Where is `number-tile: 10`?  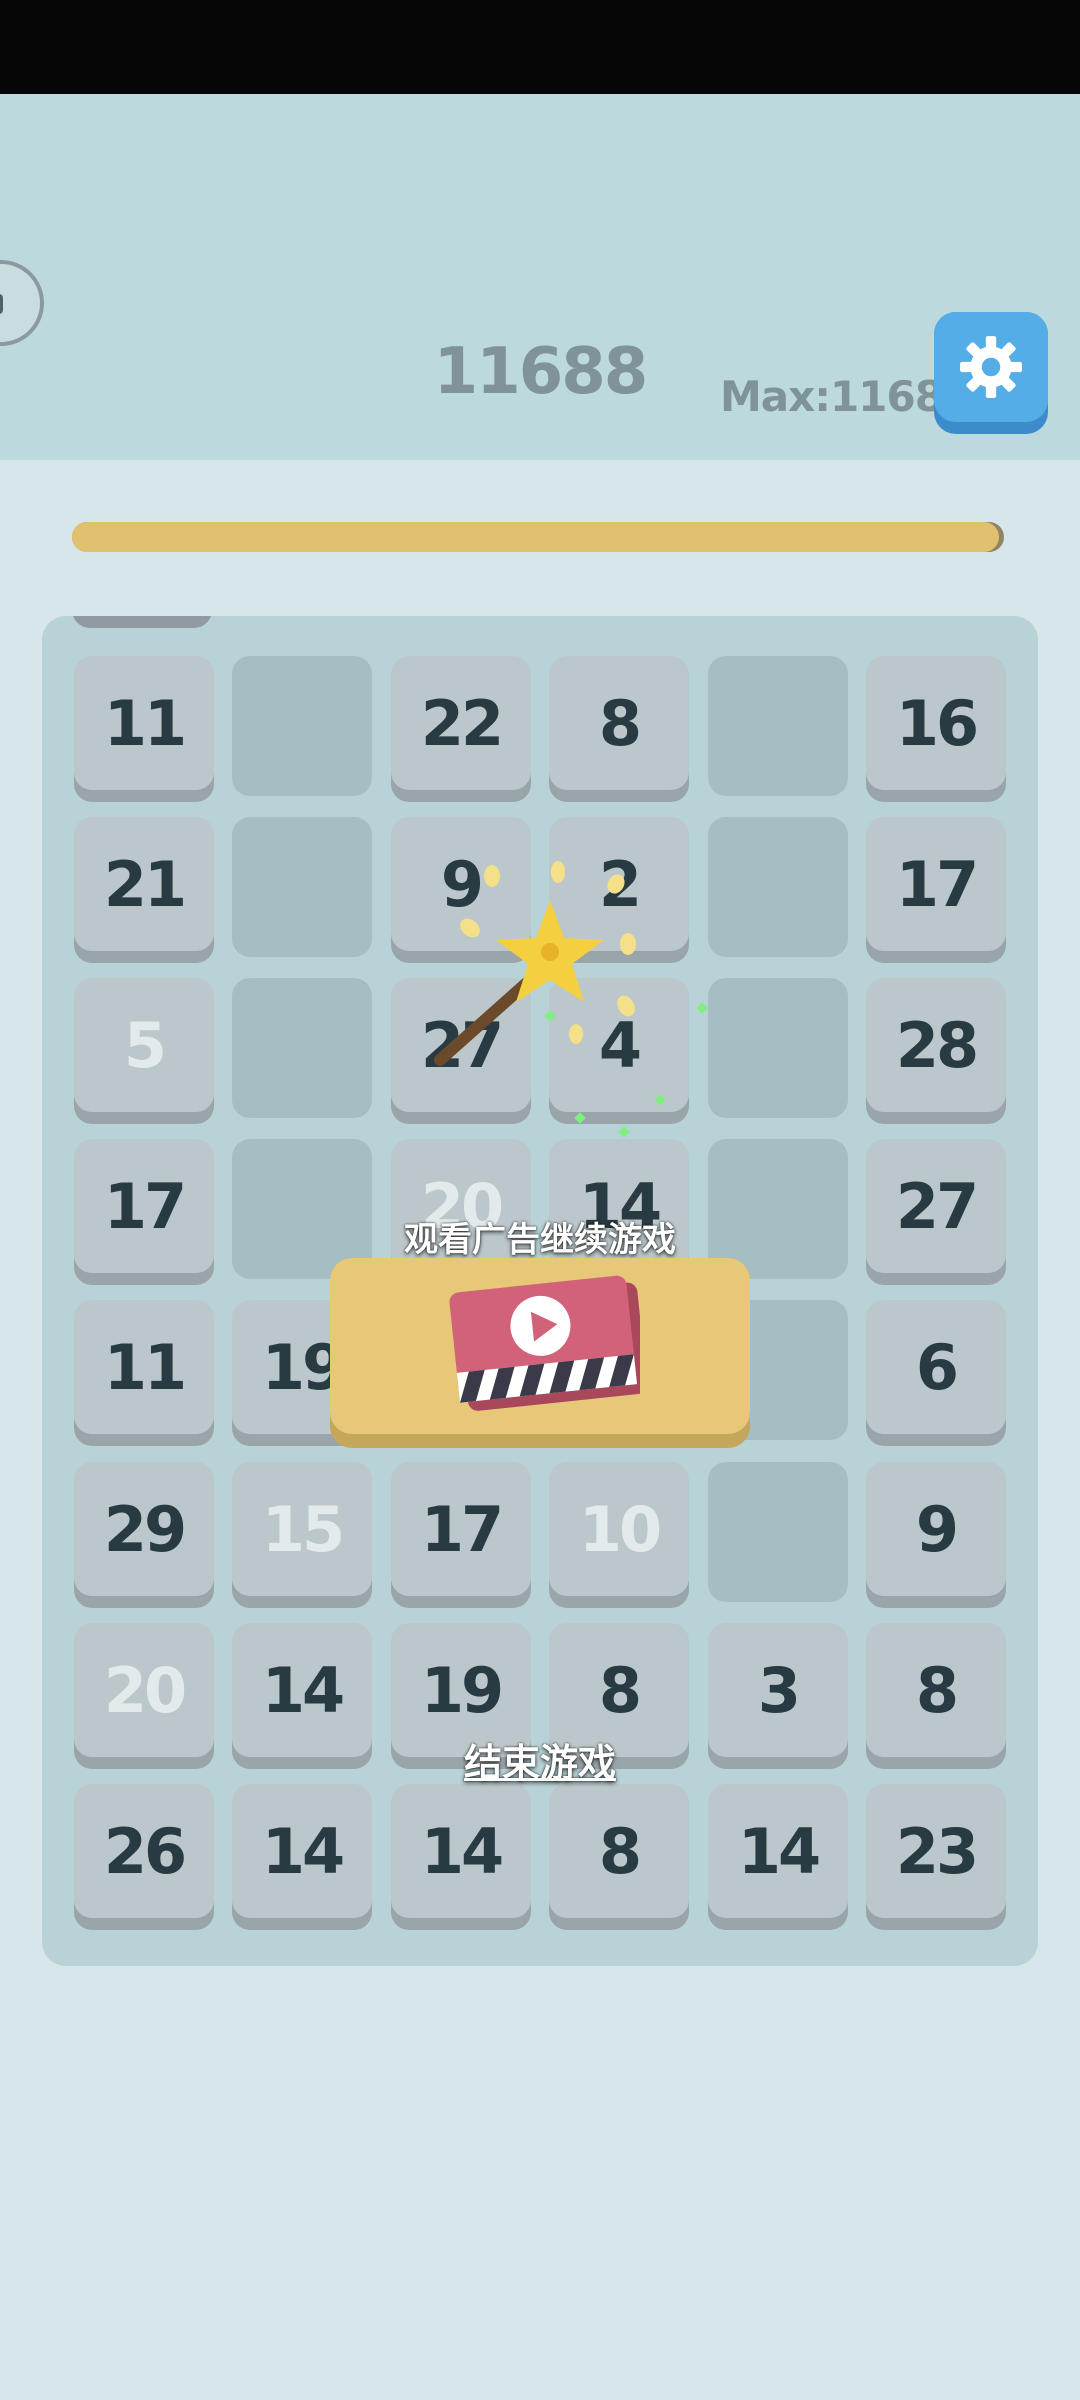
number-tile: 10 is located at coordinates (619, 1535).